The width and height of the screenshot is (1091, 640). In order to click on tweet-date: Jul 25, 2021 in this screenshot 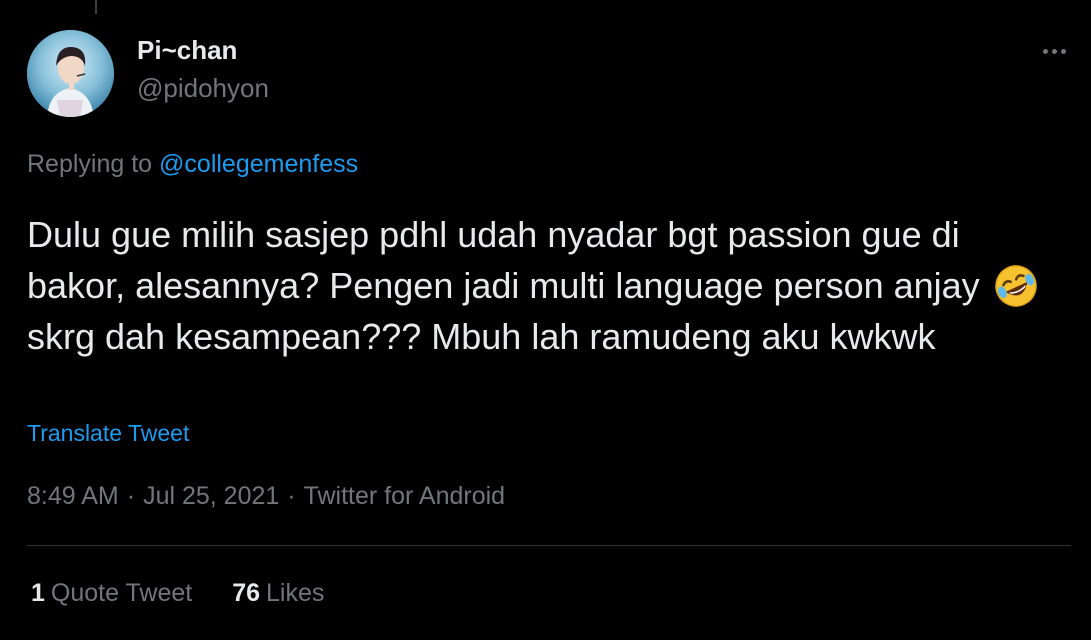, I will do `click(211, 496)`.